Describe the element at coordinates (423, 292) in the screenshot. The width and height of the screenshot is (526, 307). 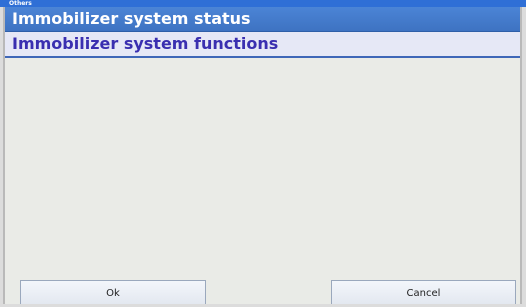
I see `cancel-button: Cancel` at that location.